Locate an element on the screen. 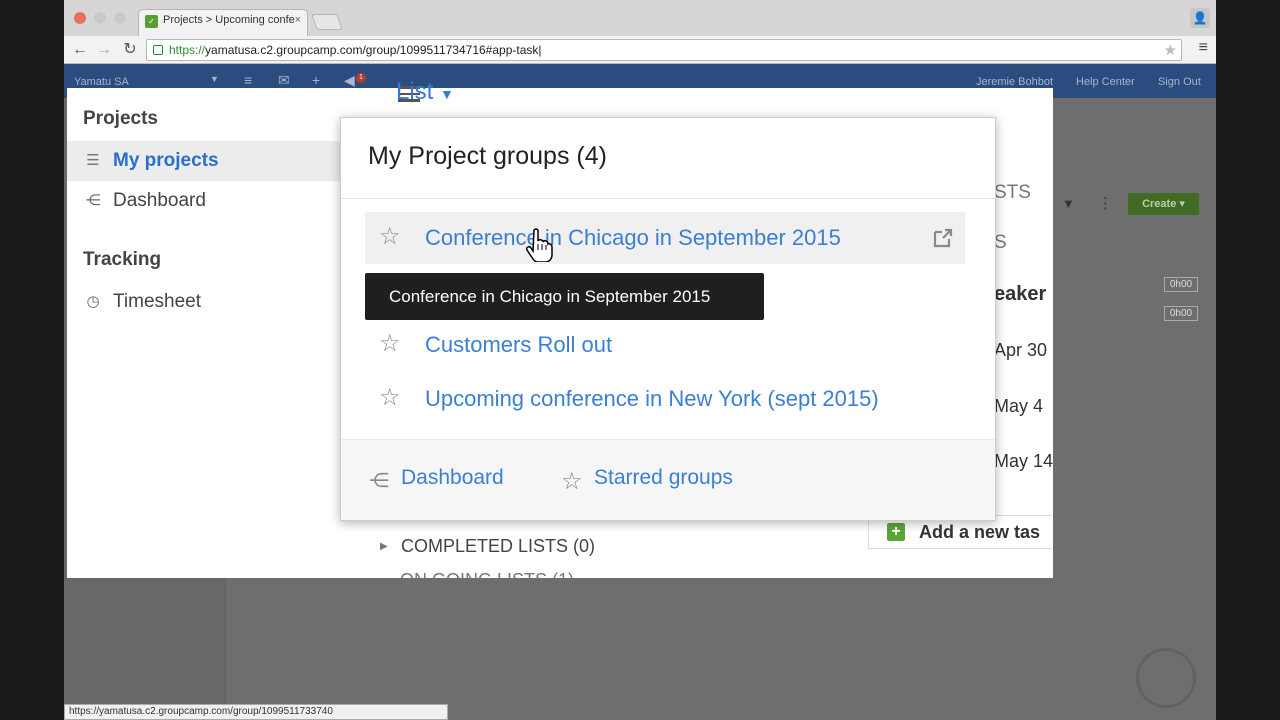 This screenshot has height=720, width=1280. tab-close-icon: × is located at coordinates (298, 20).